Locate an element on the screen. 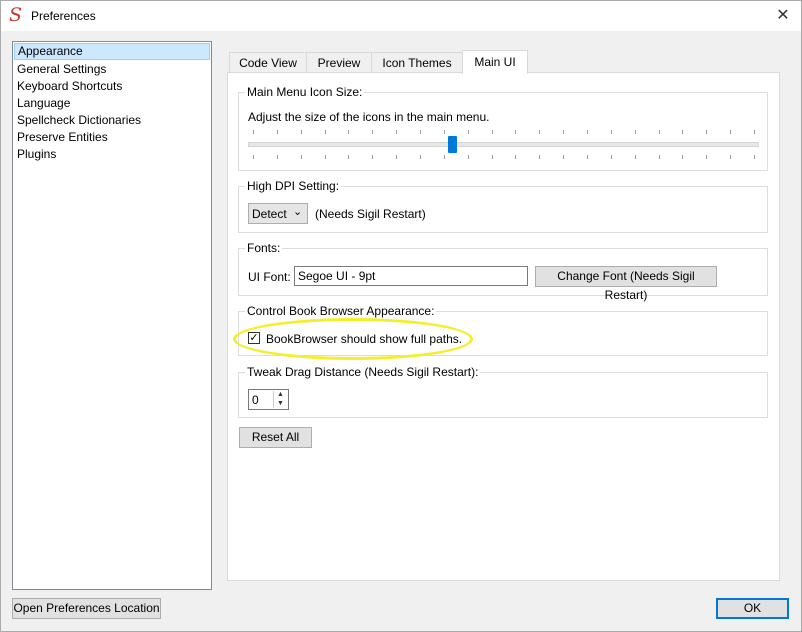  sidebar-item-preserve-entities: Preserve Entities is located at coordinates (112, 137).